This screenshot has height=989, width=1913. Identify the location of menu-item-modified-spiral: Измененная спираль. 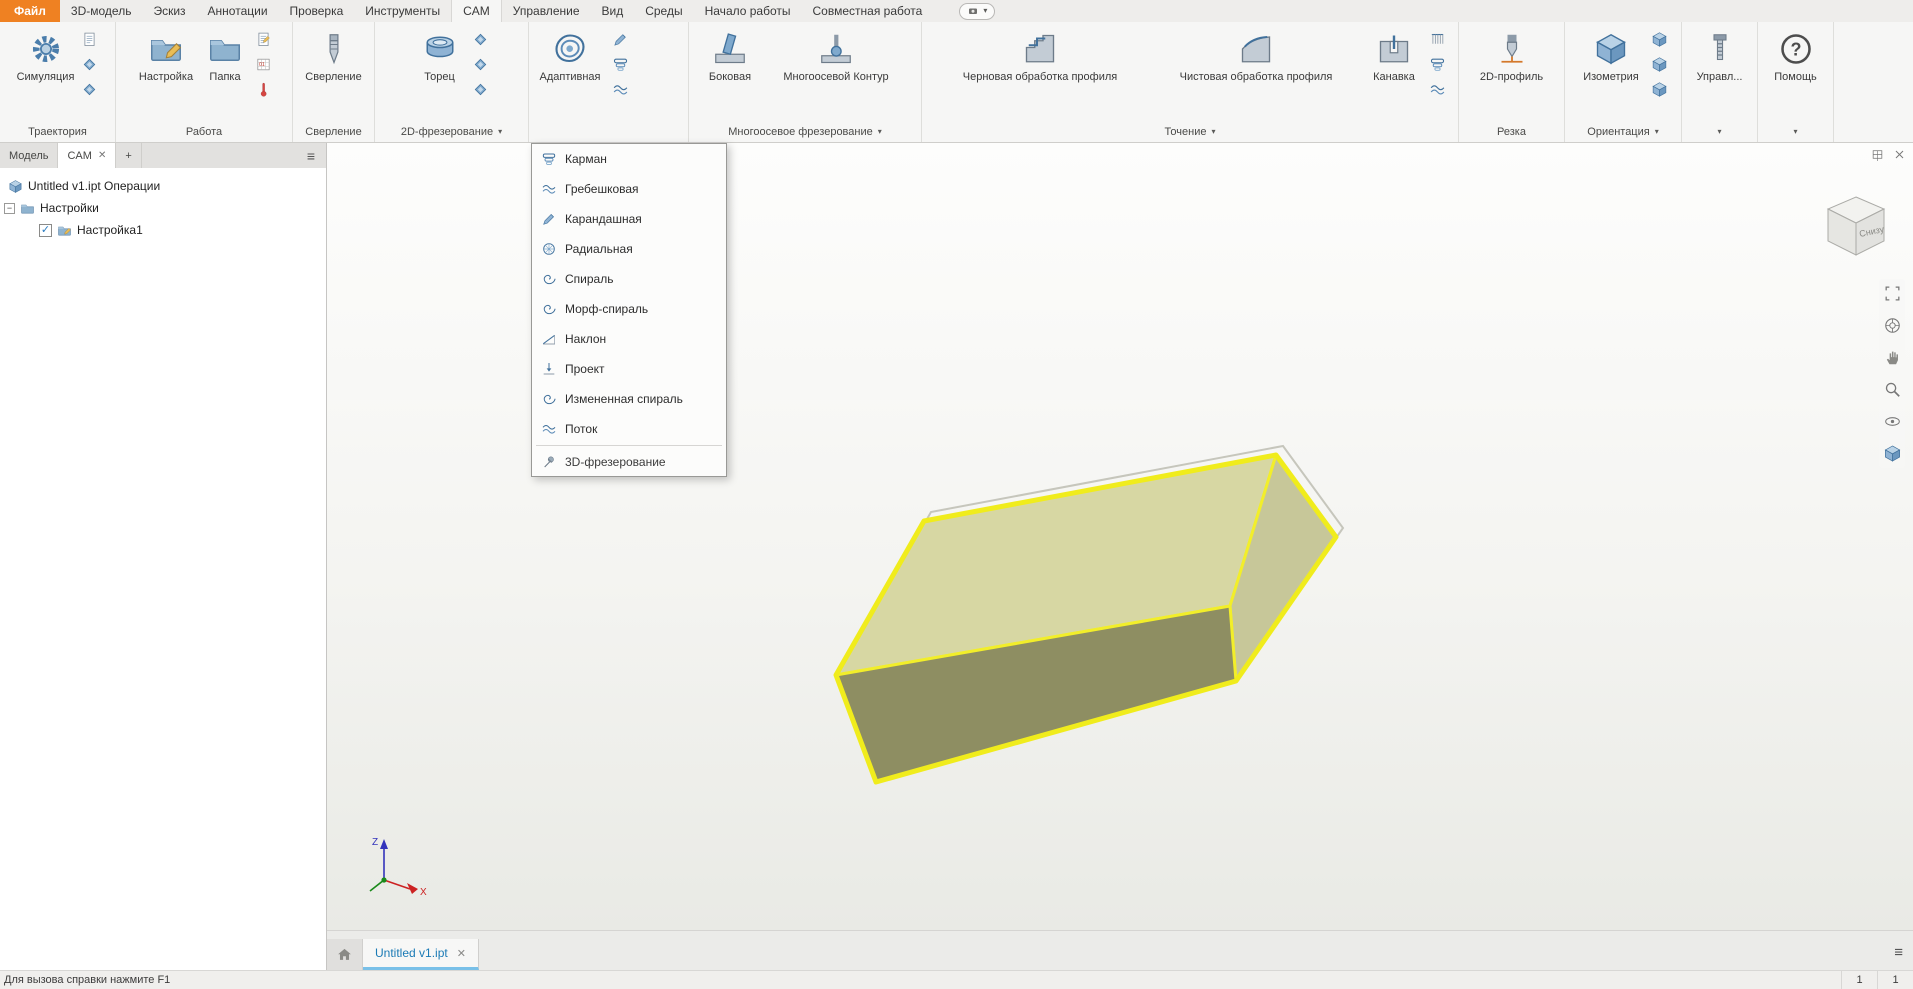
(629, 399).